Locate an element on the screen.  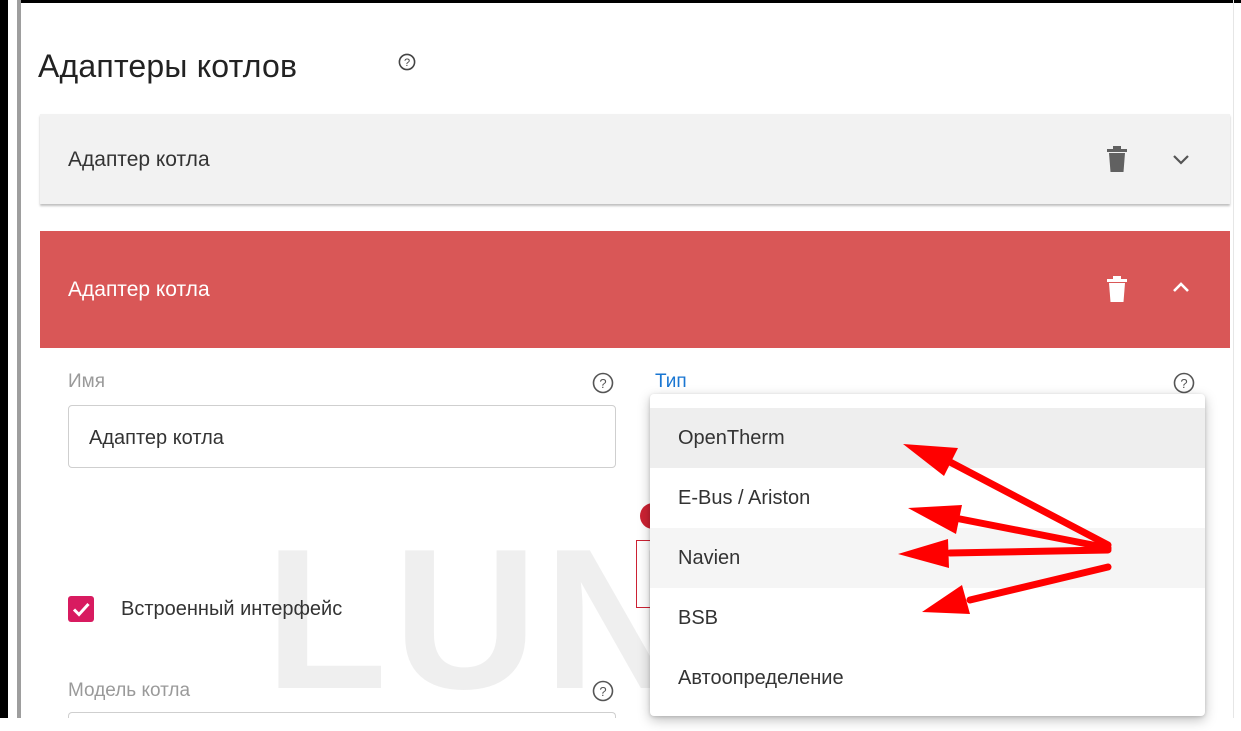
check-icon is located at coordinates (81, 614).